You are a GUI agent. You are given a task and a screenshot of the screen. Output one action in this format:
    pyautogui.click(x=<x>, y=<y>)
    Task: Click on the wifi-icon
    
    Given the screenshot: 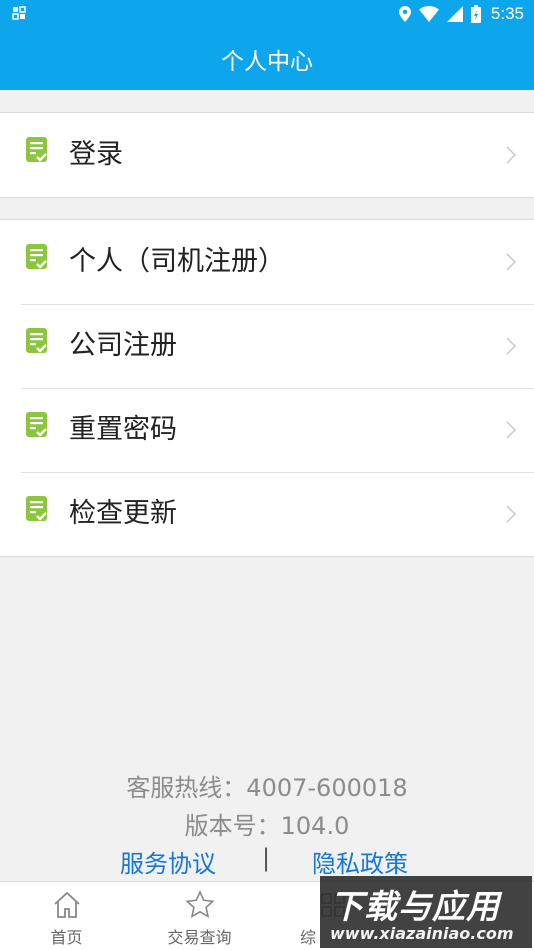 What is the action you would take?
    pyautogui.click(x=428, y=14)
    